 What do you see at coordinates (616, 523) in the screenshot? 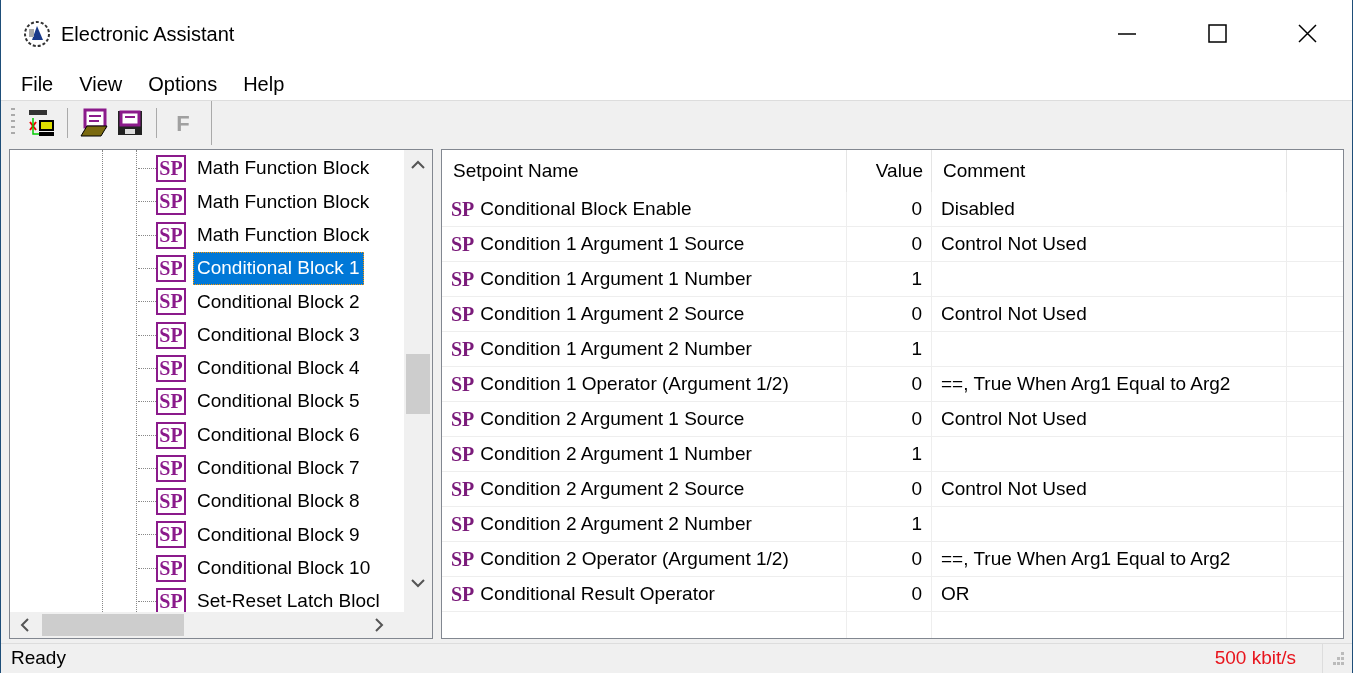
I see `table-cell-text: Condition 2 Argument 2 Number` at bounding box center [616, 523].